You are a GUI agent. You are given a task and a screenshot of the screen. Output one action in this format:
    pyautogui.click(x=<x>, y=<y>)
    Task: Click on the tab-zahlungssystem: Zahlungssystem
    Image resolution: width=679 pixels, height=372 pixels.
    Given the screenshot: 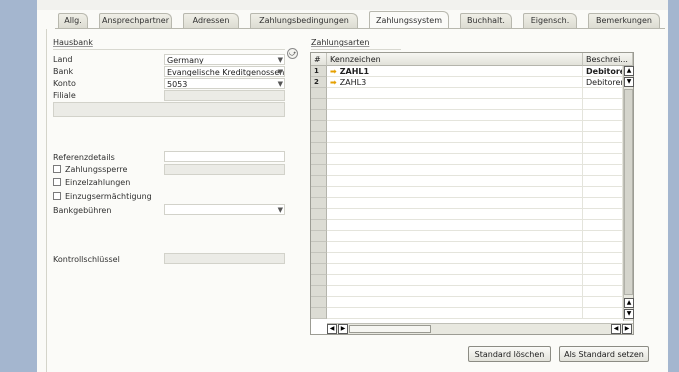 What is the action you would take?
    pyautogui.click(x=409, y=20)
    